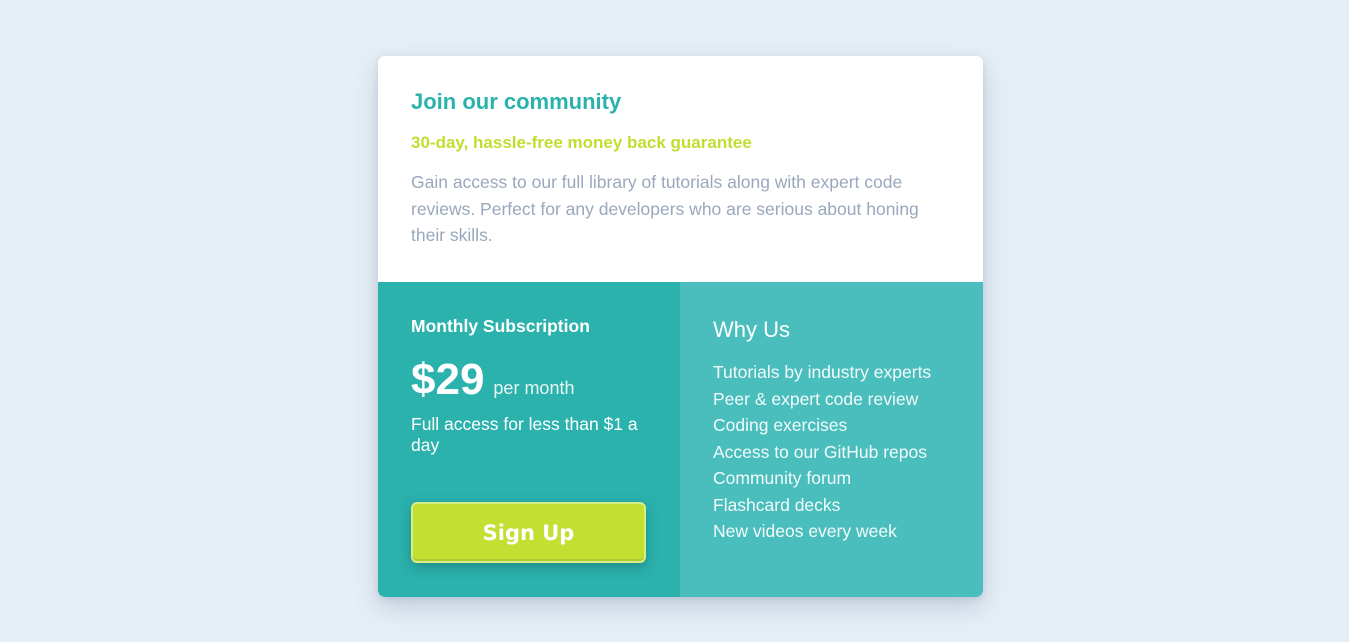 The height and width of the screenshot is (642, 1349). What do you see at coordinates (581, 142) in the screenshot?
I see `guarantee-subtitle: 30-day, hassle-free money back guarantee` at bounding box center [581, 142].